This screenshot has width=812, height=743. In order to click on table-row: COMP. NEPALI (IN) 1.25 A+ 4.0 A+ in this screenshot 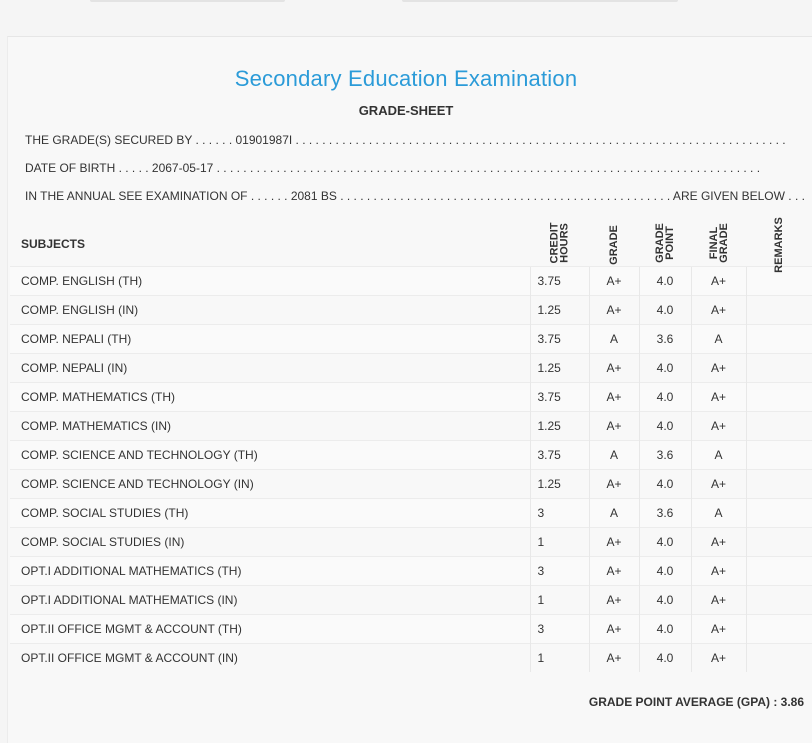, I will do `click(411, 368)`.